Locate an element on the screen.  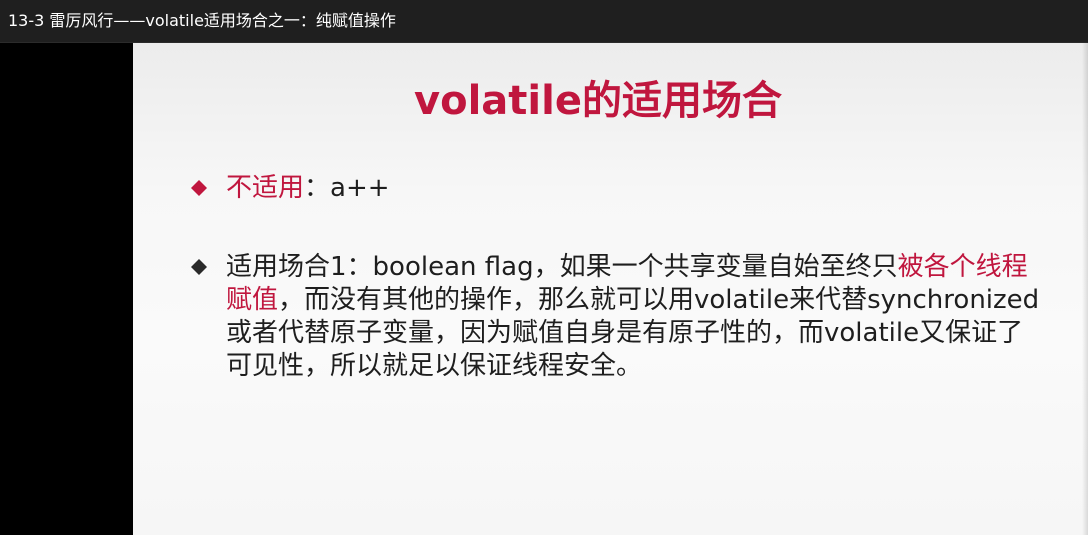
slide-title: volatile的适用场合 is located at coordinates (598, 101).